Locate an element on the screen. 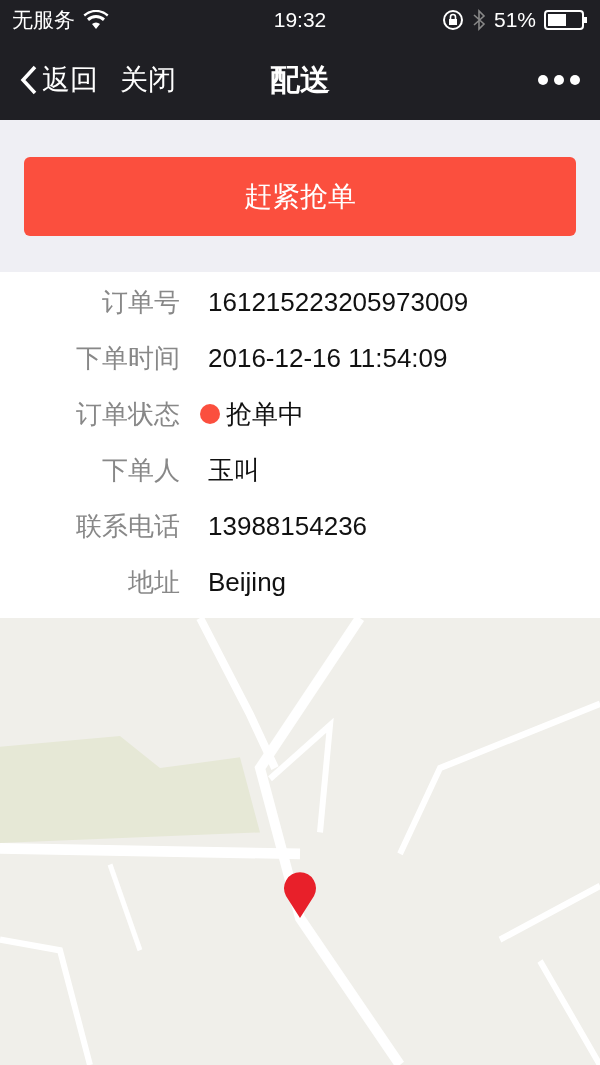 This screenshot has height=1065, width=600. field-label: 订单号 is located at coordinates (140, 302).